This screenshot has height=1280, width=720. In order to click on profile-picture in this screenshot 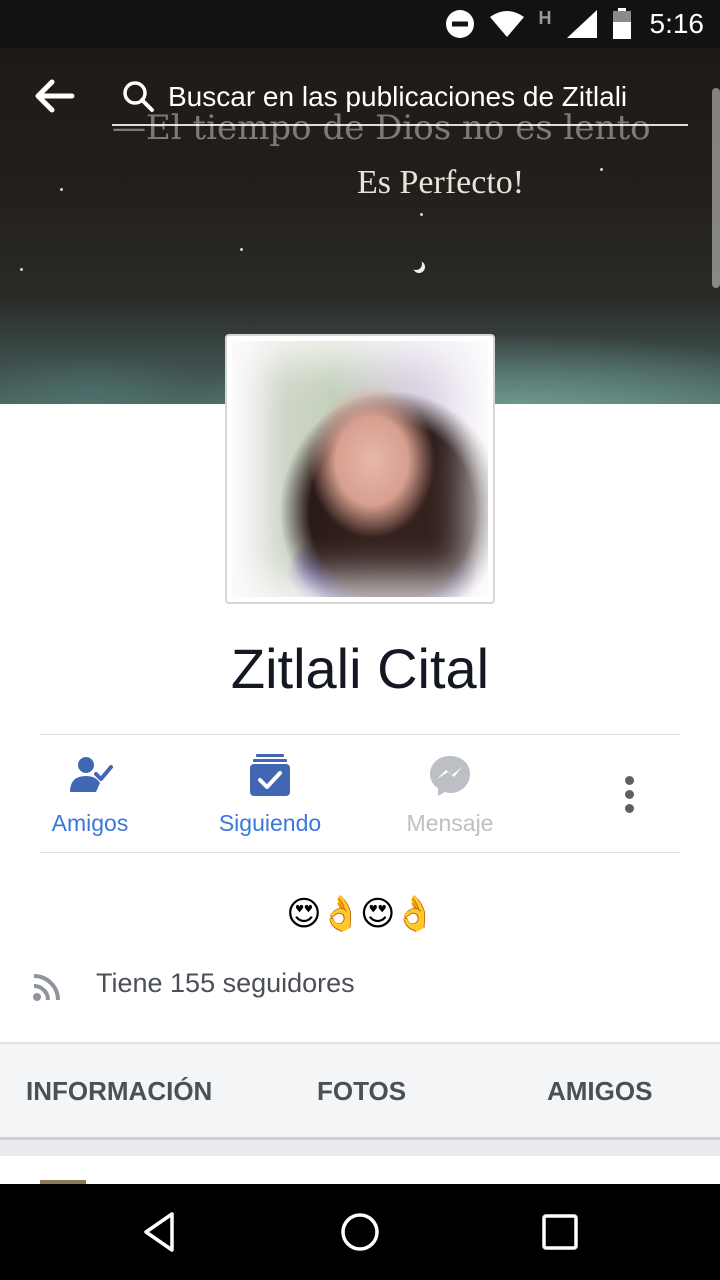, I will do `click(360, 469)`.